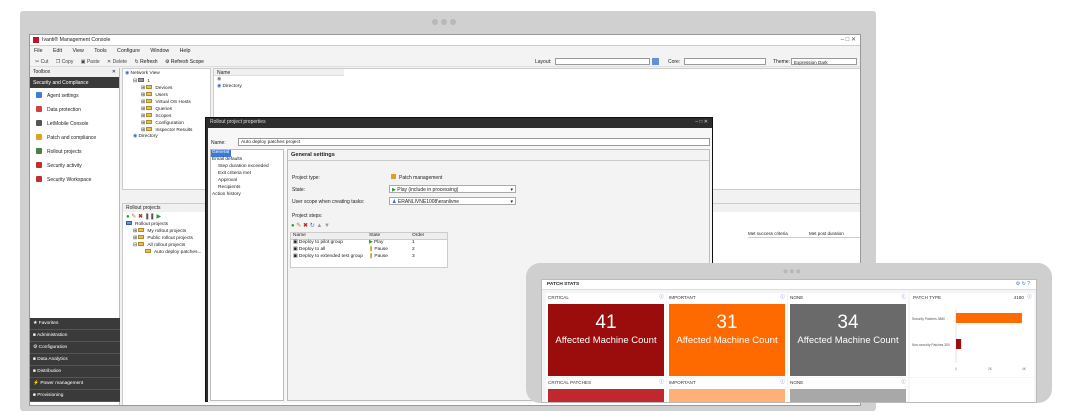 The height and width of the screenshot is (411, 1080). What do you see at coordinates (75, 348) in the screenshot?
I see `nav-configuration: ⚙ Configuration` at bounding box center [75, 348].